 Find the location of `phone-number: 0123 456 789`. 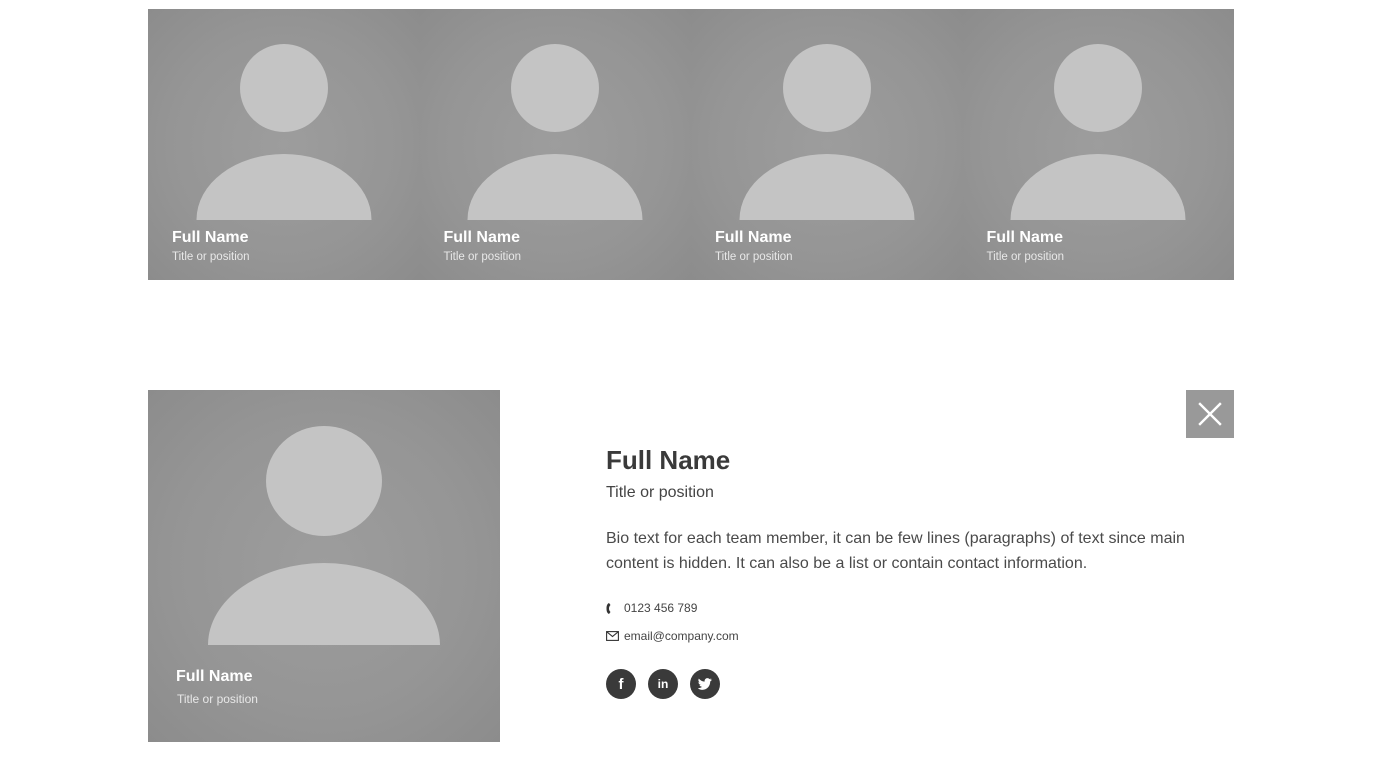

phone-number: 0123 456 789 is located at coordinates (661, 608).